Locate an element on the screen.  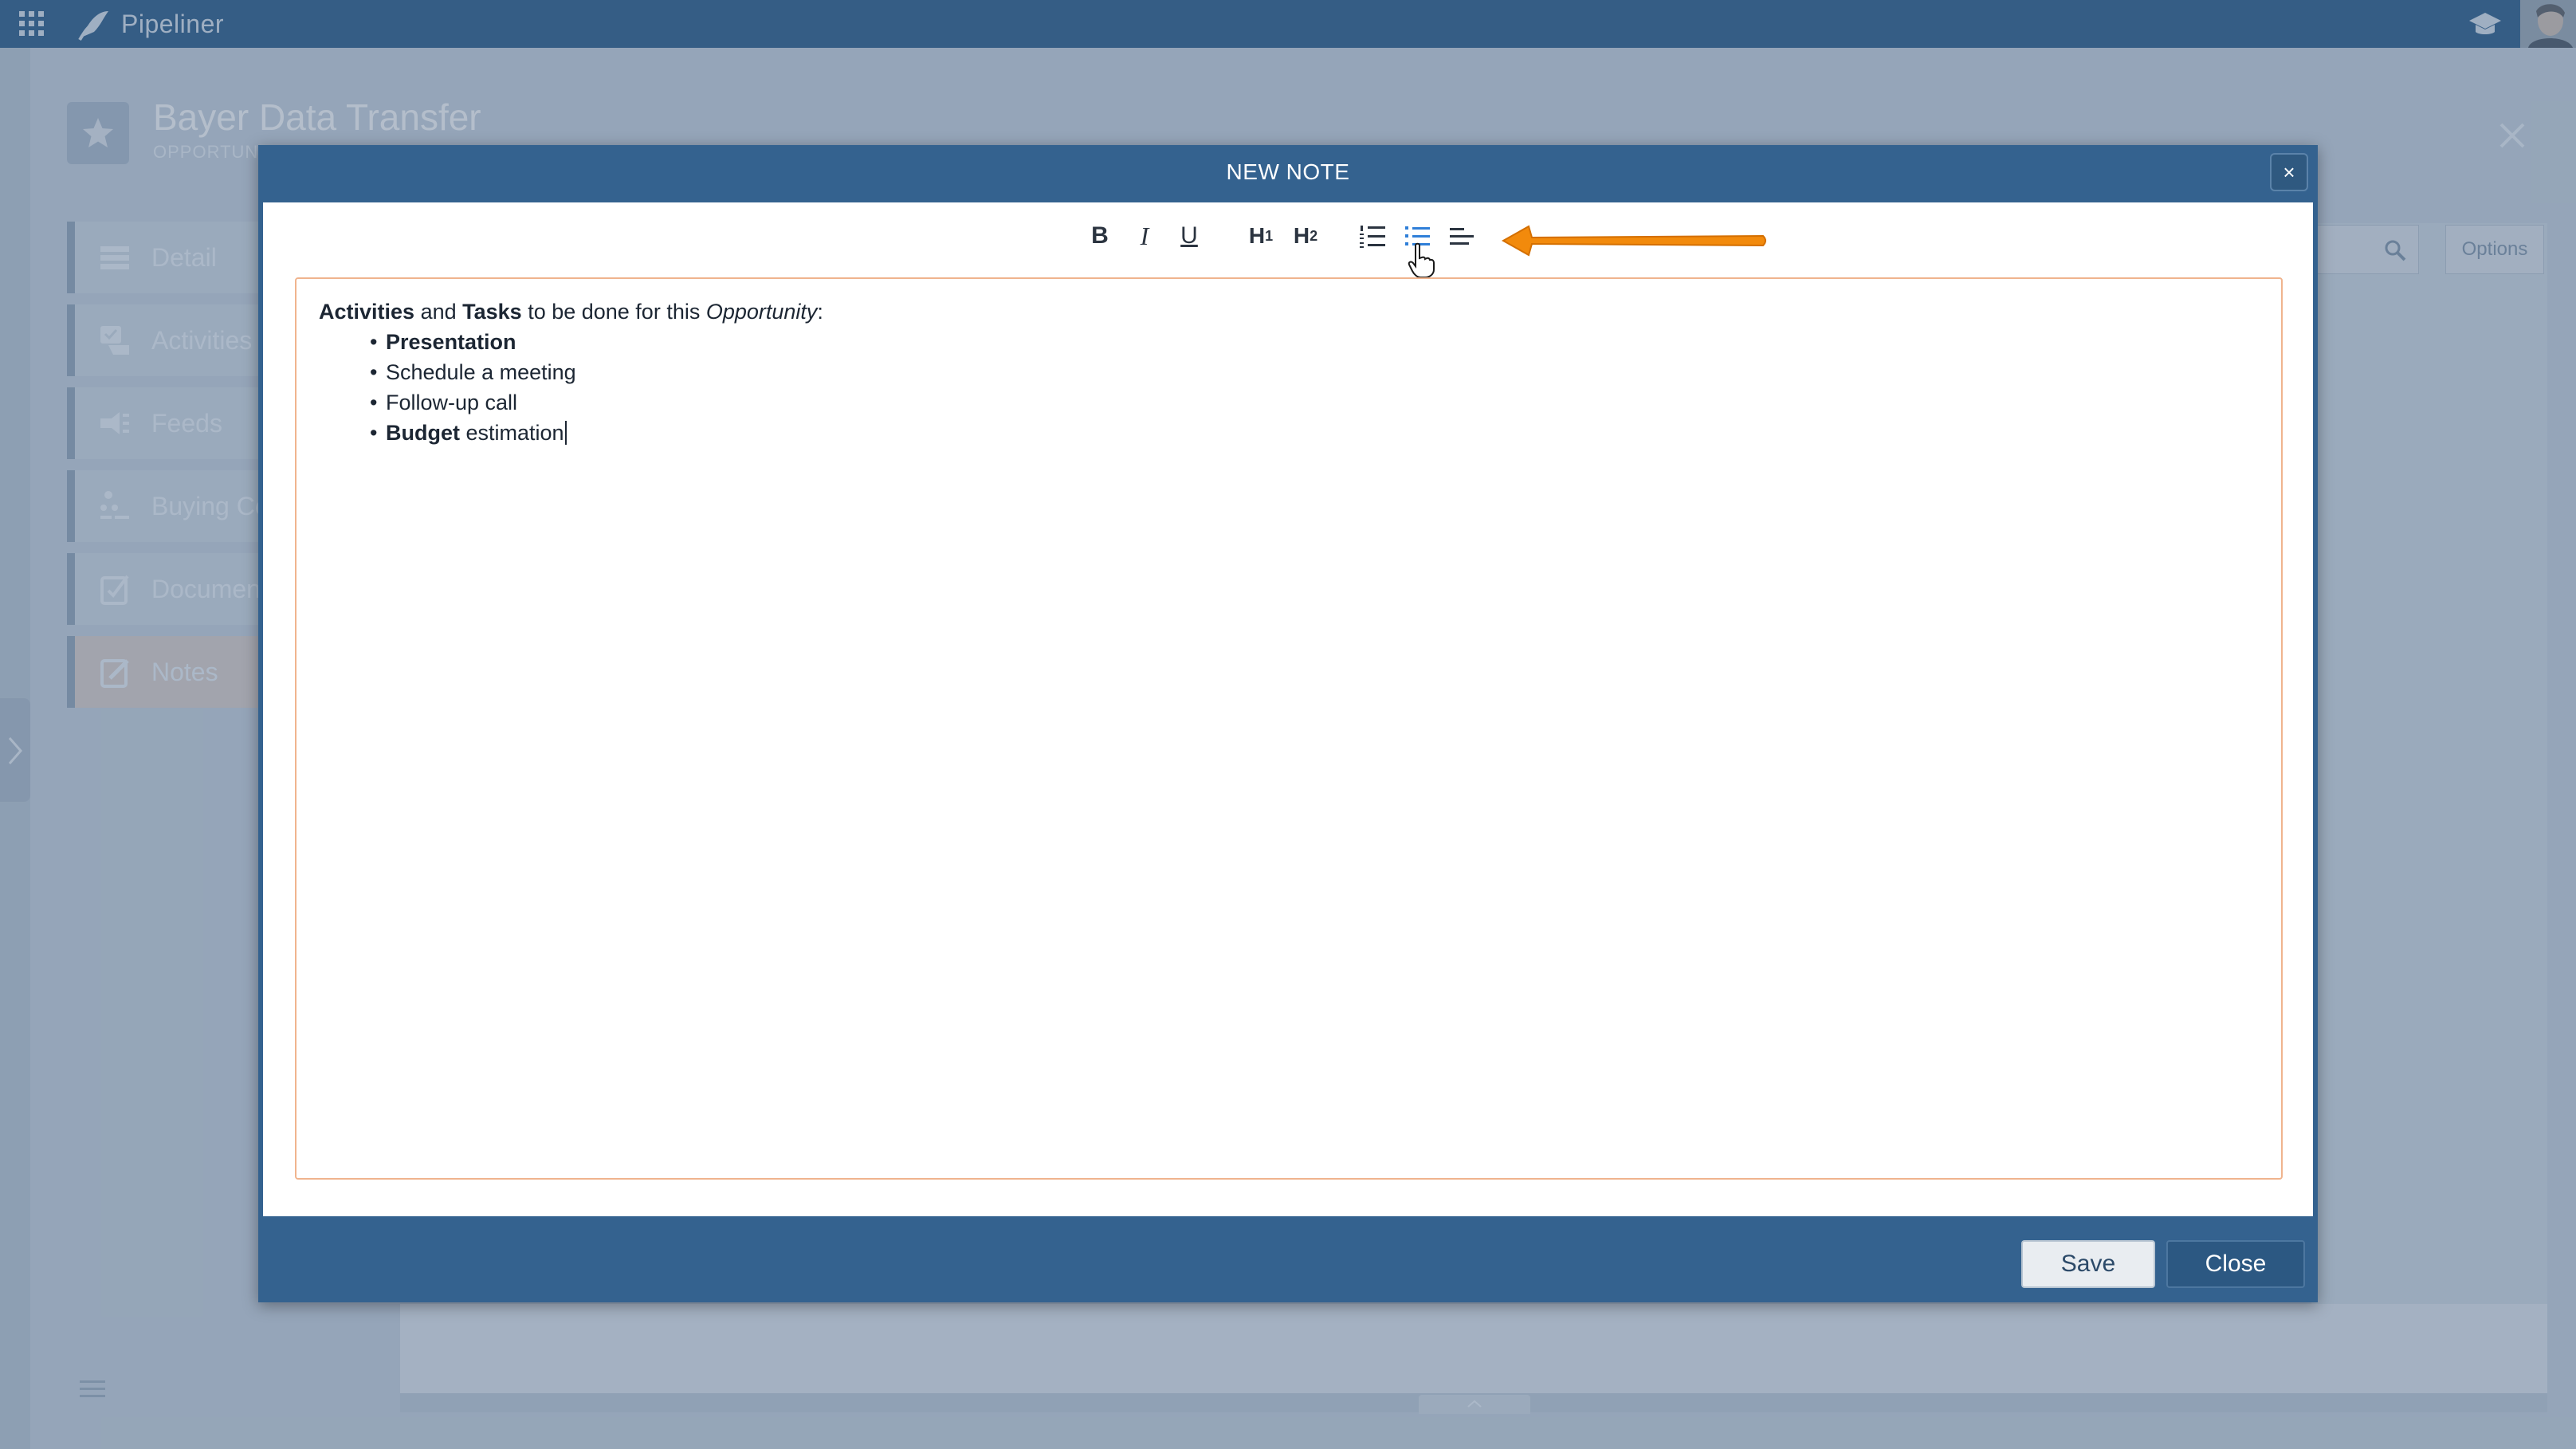
note-text-bold: Budget is located at coordinates (423, 433).